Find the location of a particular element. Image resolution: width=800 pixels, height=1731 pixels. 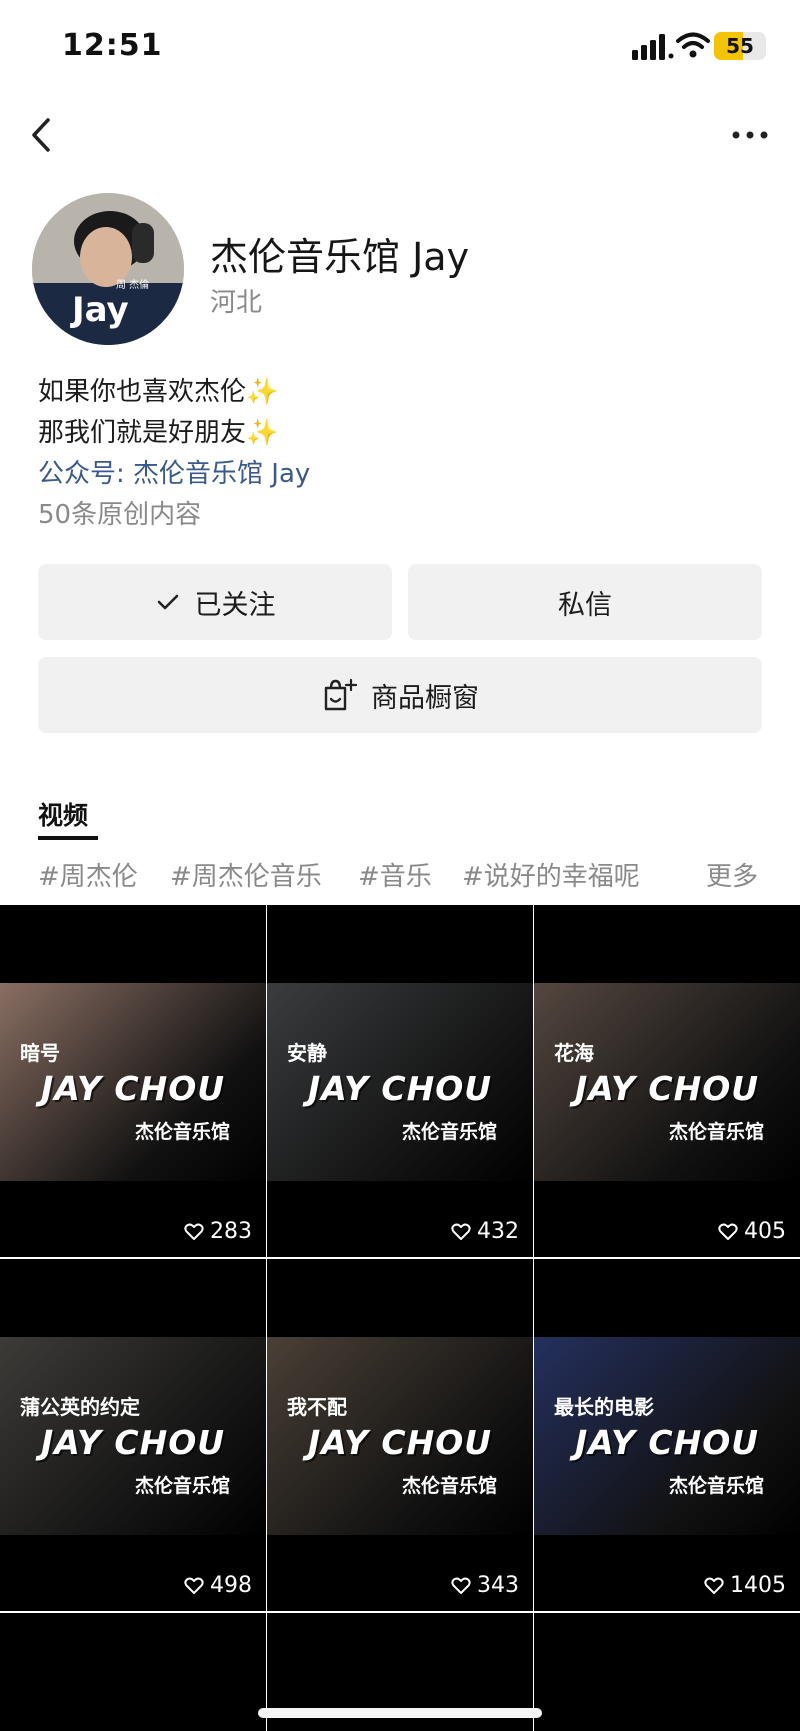

message-label: 私信 is located at coordinates (585, 605).